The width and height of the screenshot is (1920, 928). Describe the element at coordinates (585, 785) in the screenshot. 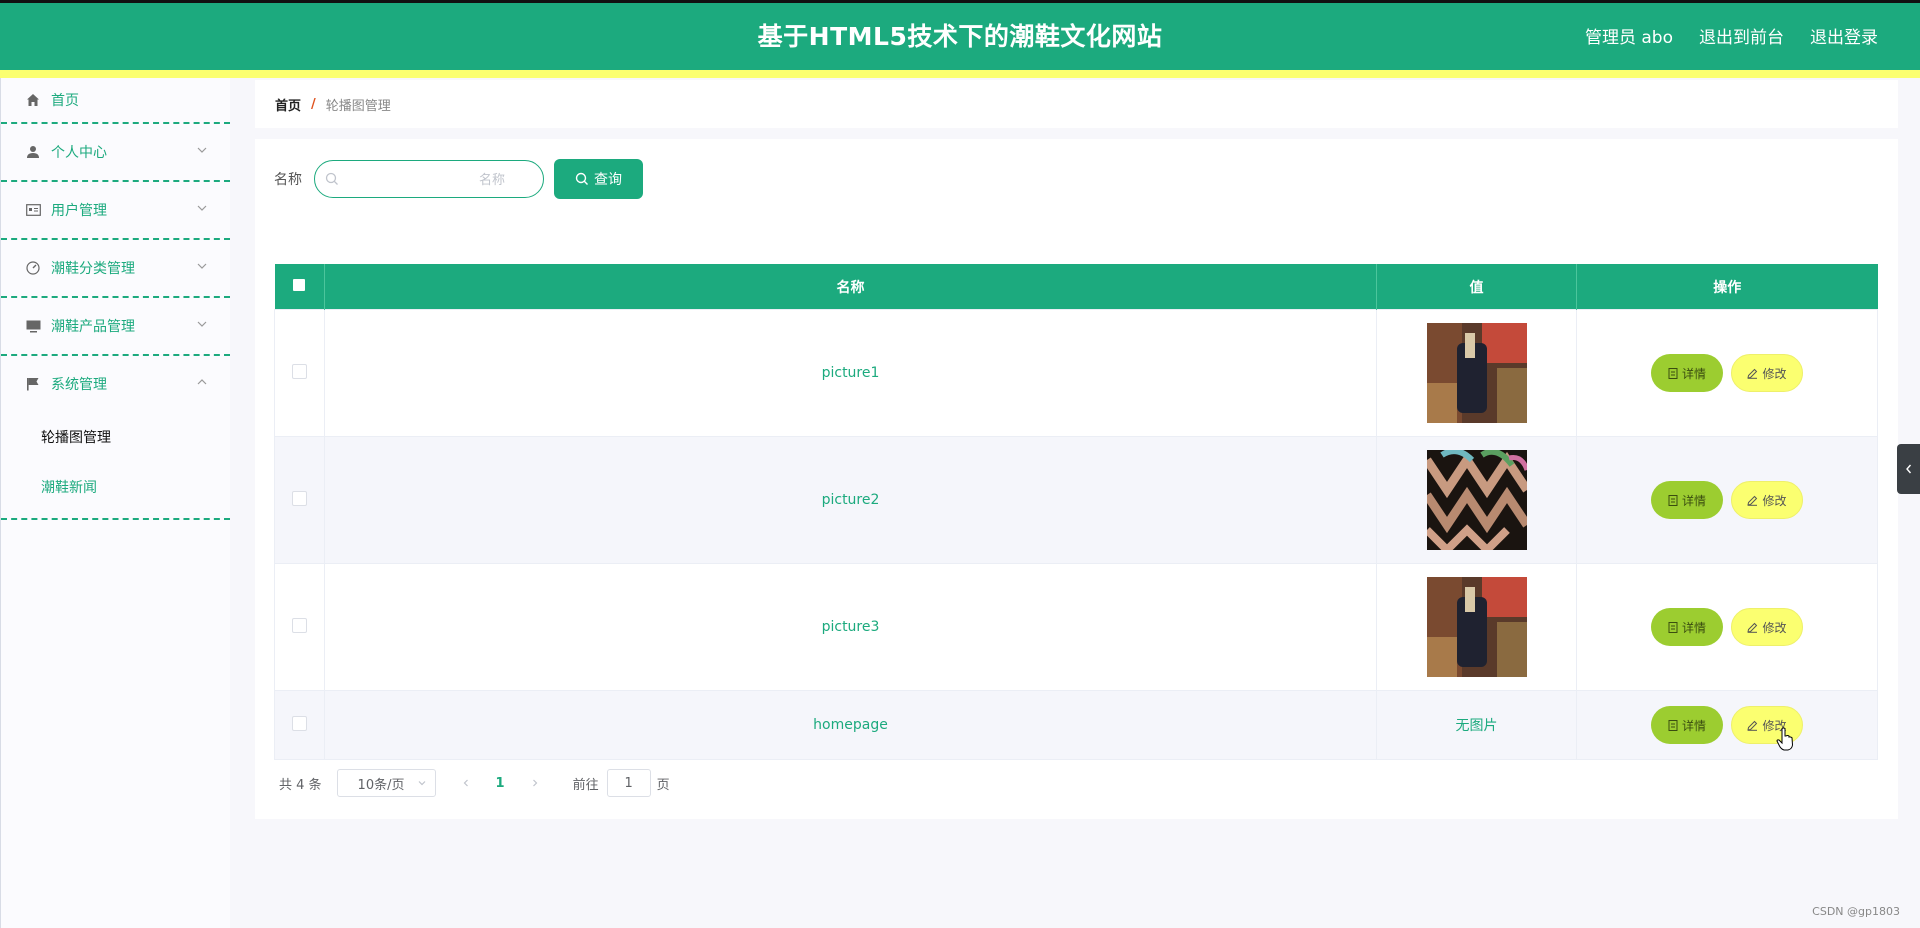

I see `goto-label: 前往` at that location.